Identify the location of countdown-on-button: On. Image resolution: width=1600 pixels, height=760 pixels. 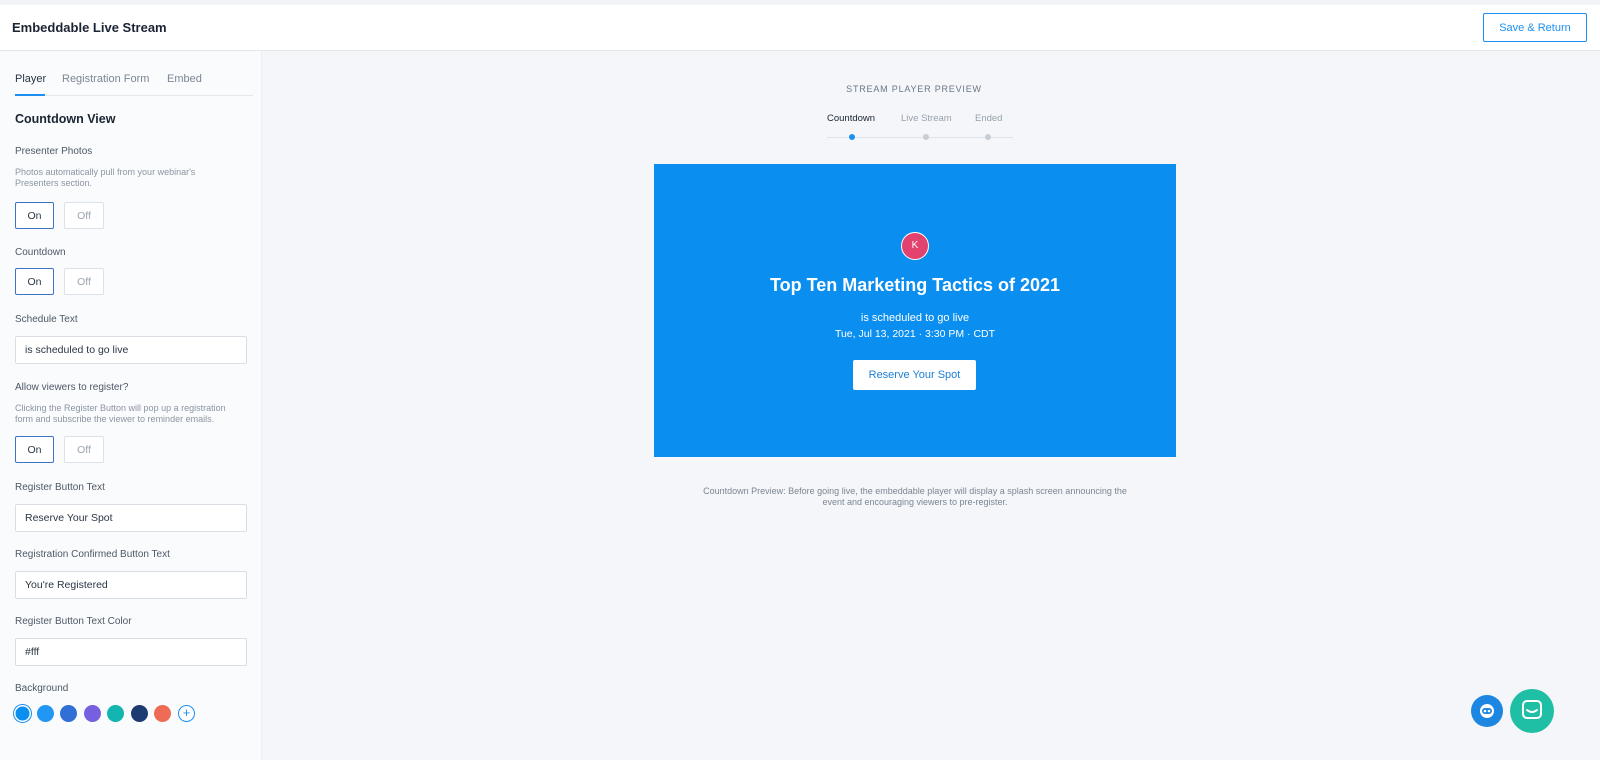
(34, 281).